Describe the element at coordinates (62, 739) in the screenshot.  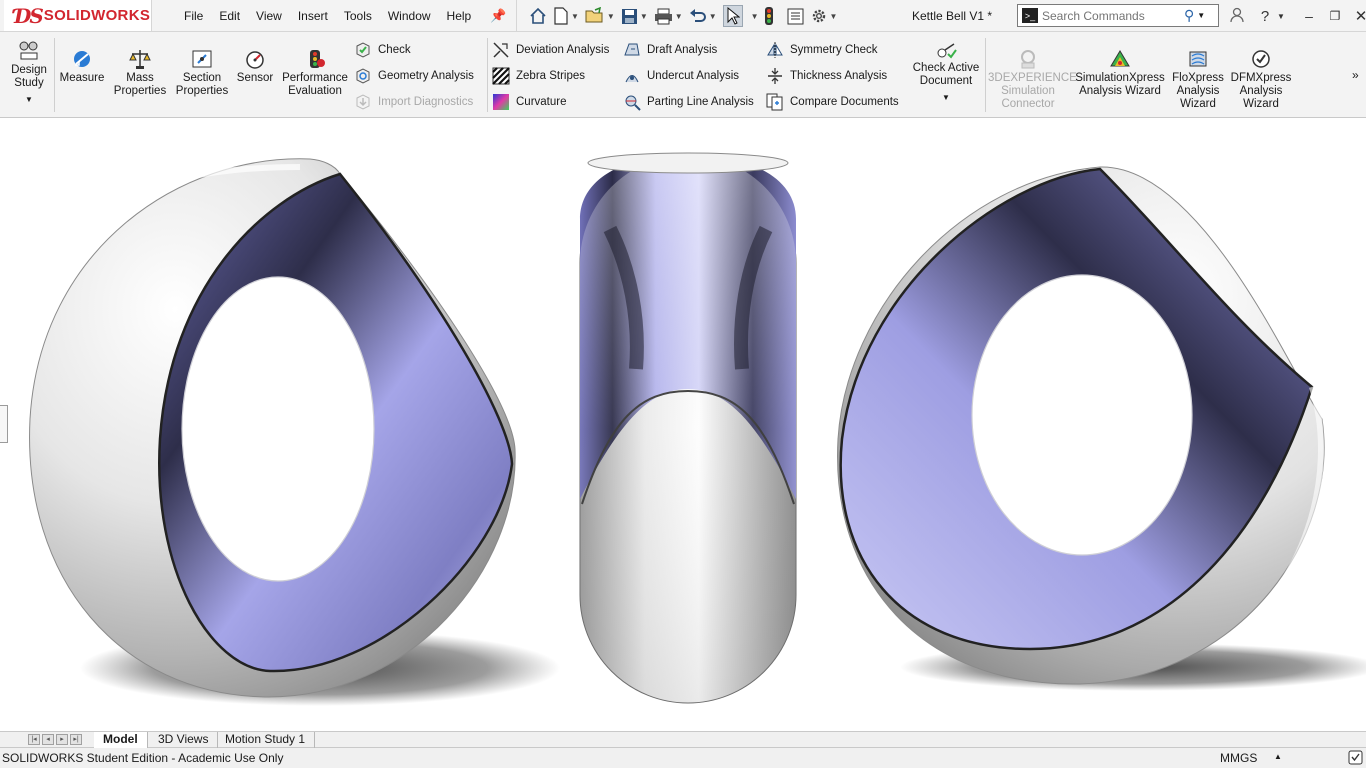
I see `tab-next-icon: ▸` at that location.